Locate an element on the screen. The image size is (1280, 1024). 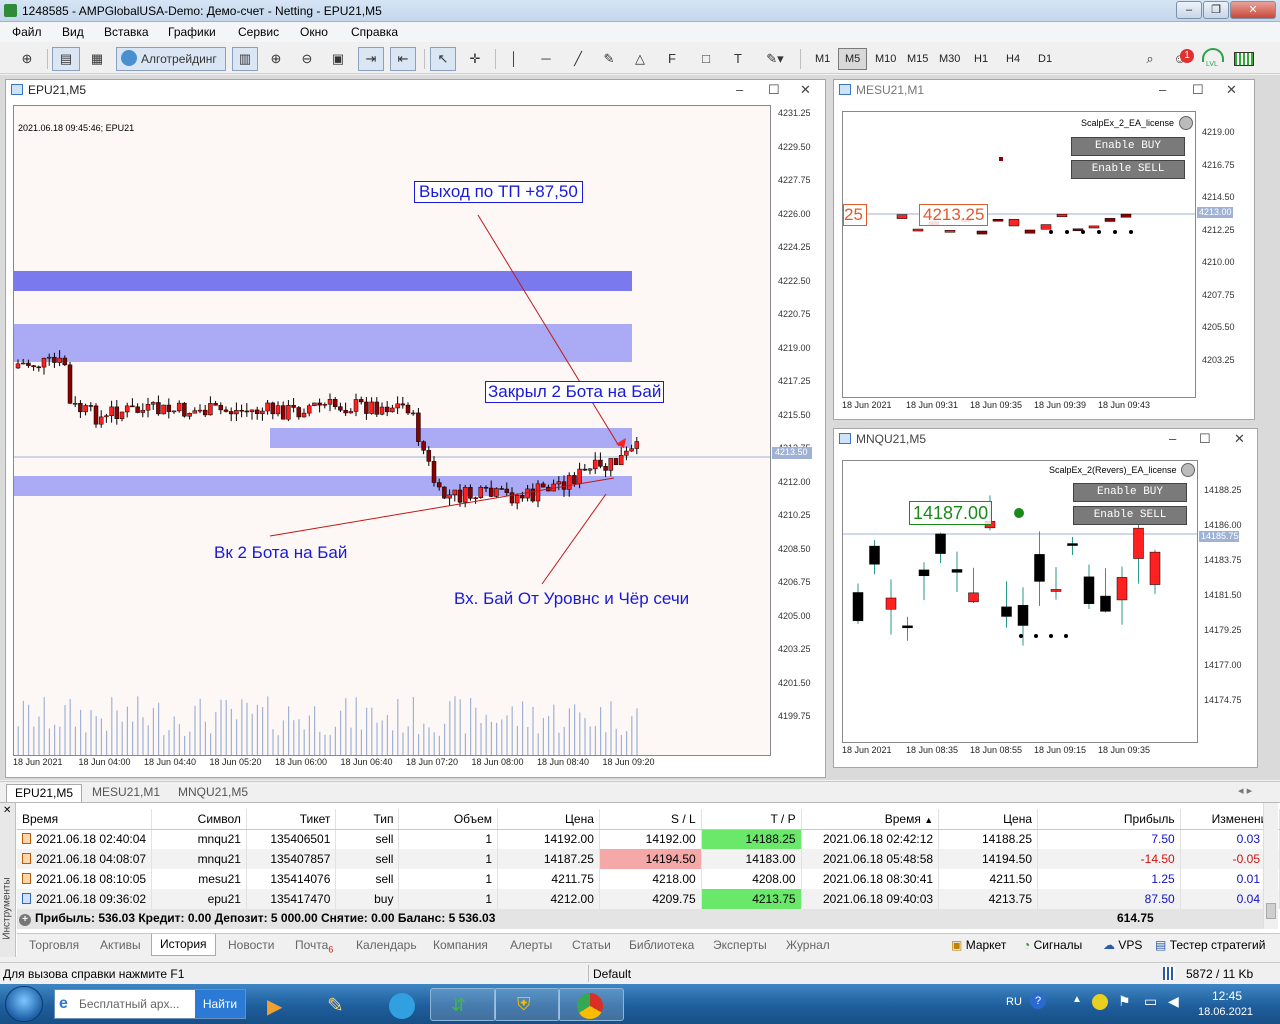
zoom-out-icon: ⊖ is located at coordinates (307, 59).